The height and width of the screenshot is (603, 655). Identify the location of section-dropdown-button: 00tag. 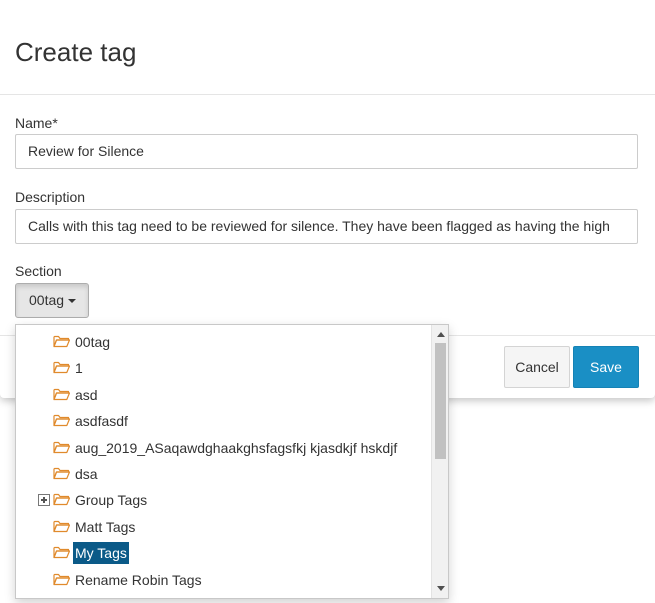
(52, 300).